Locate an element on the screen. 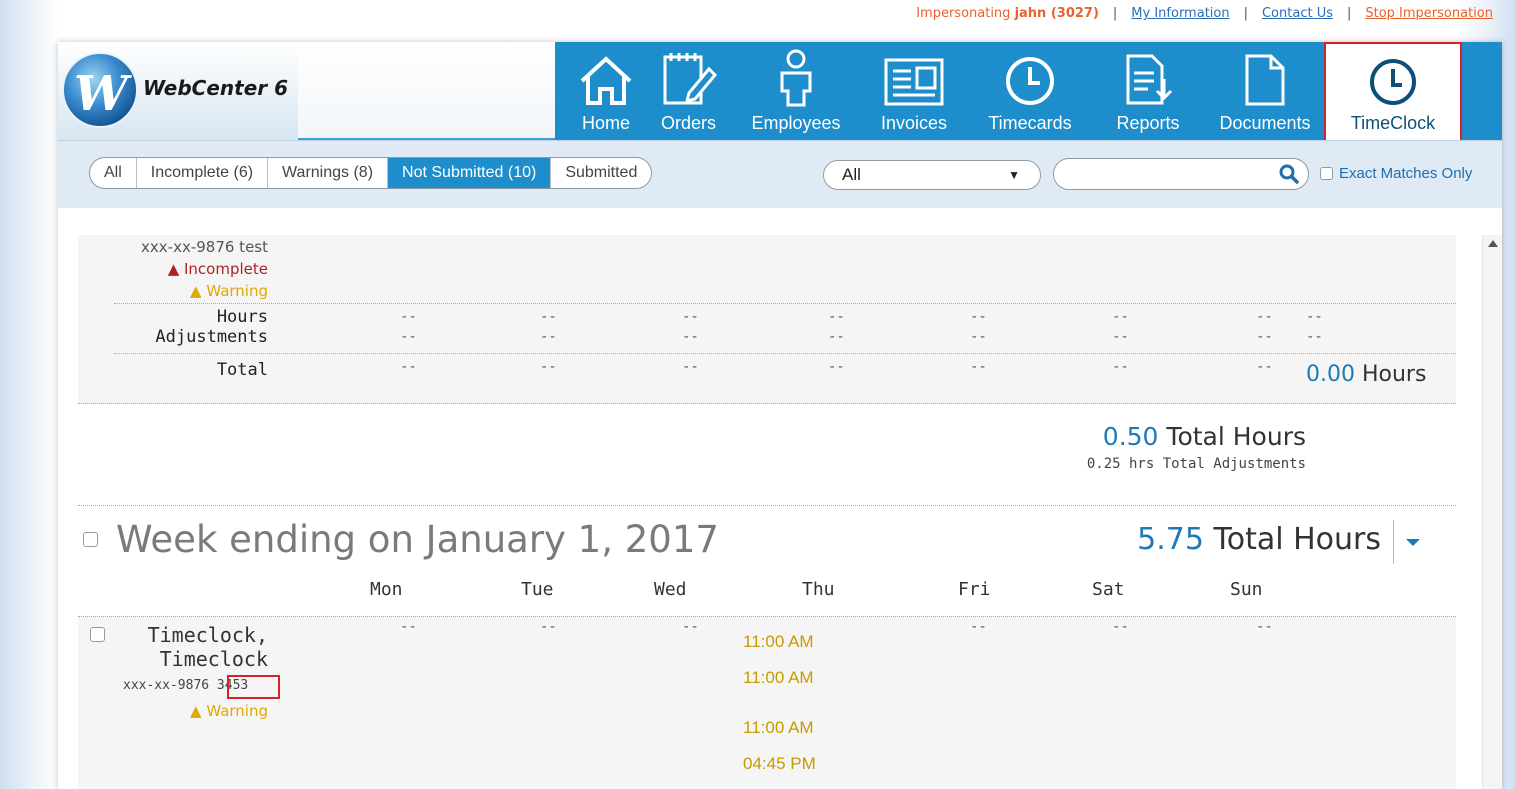 The image size is (1515, 789). nav-label: Orders is located at coordinates (688, 123).